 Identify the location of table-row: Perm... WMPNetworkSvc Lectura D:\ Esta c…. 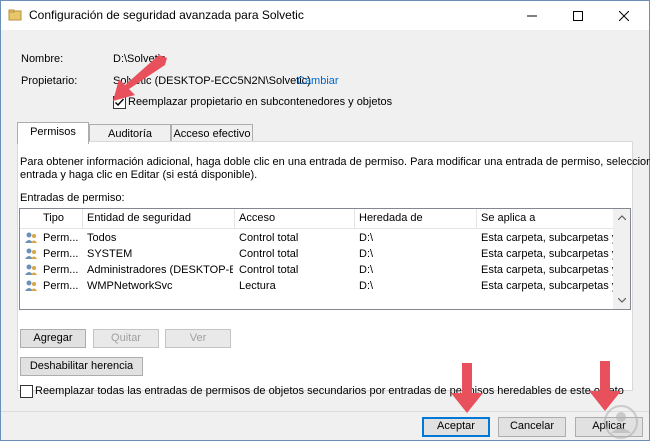
(316, 286).